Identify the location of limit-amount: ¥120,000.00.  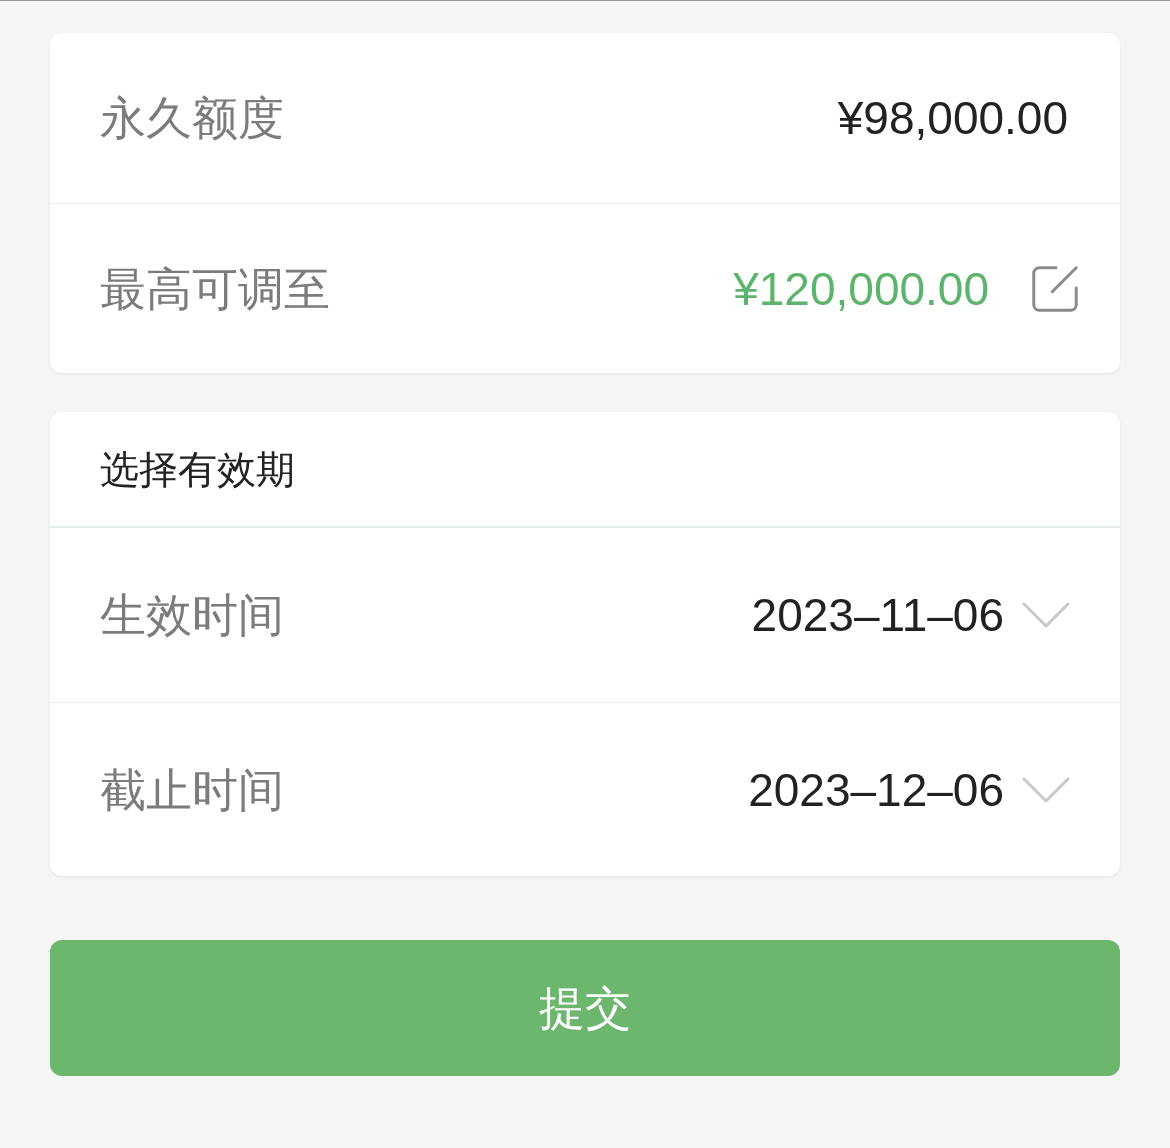
(861, 288).